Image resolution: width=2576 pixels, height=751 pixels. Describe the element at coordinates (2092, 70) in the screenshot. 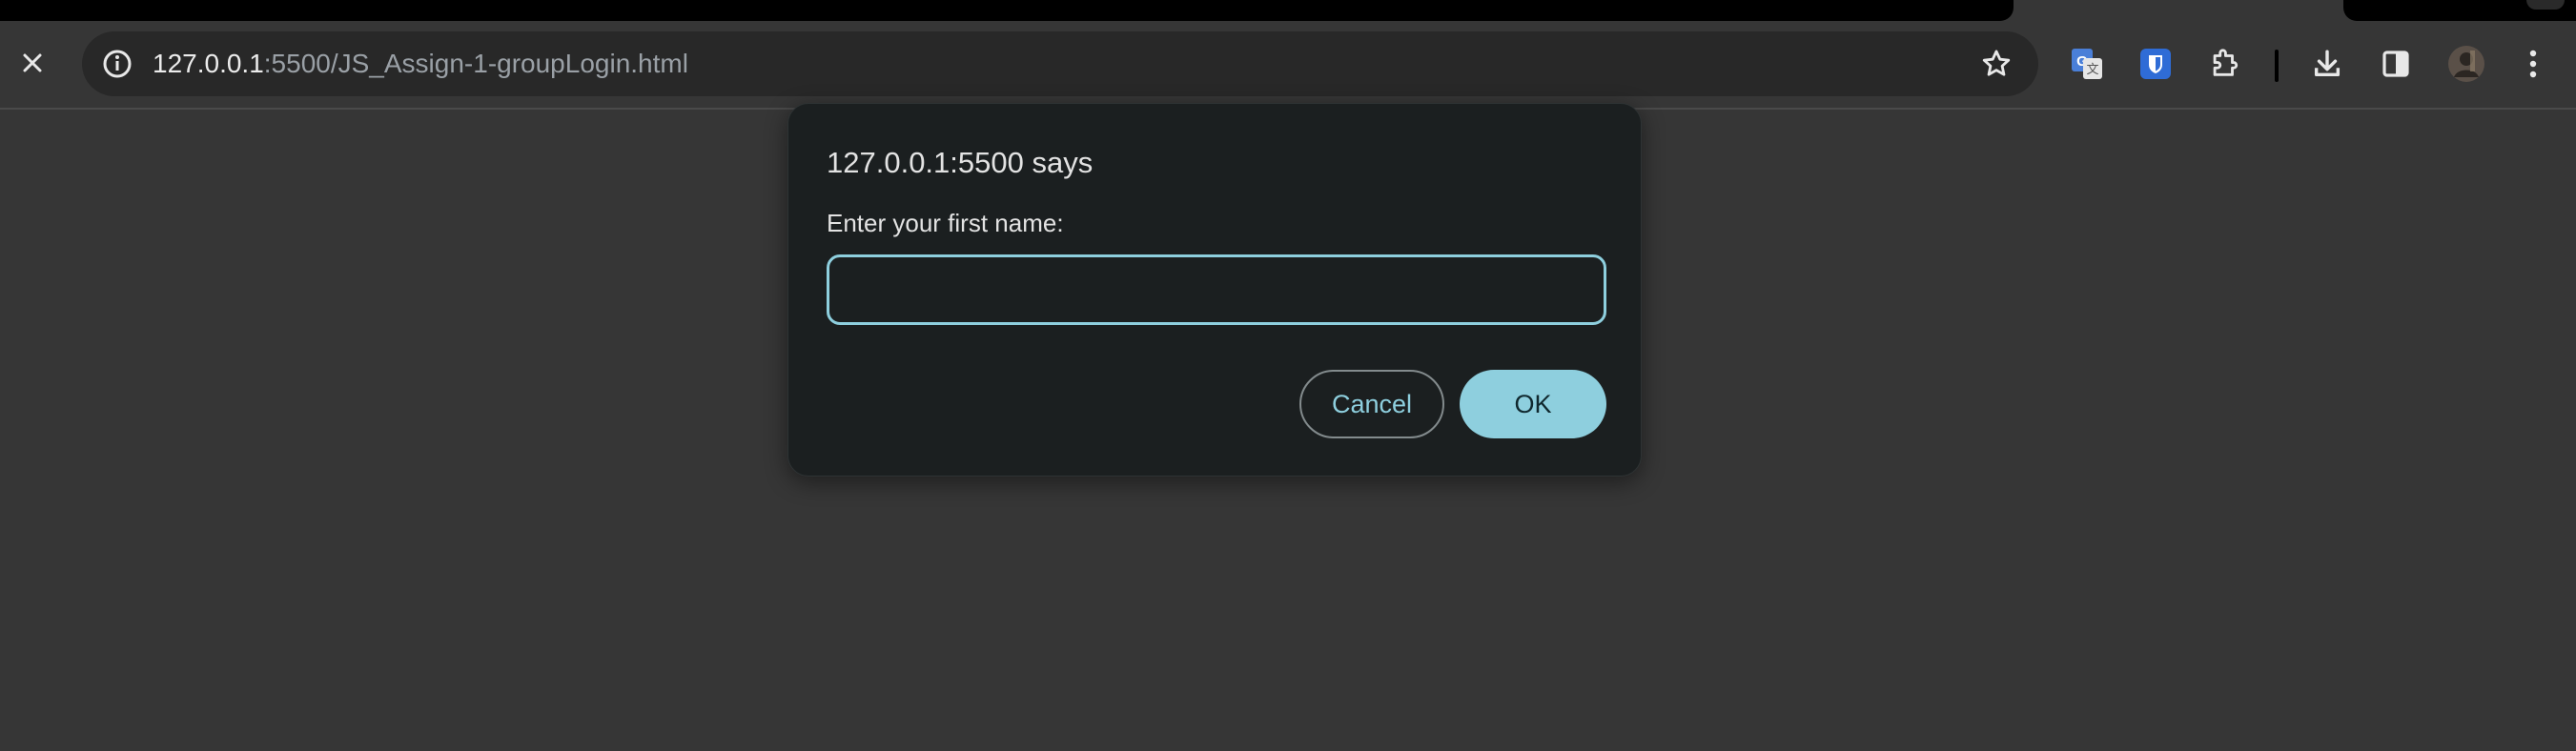

I see `svg-text: 文` at that location.